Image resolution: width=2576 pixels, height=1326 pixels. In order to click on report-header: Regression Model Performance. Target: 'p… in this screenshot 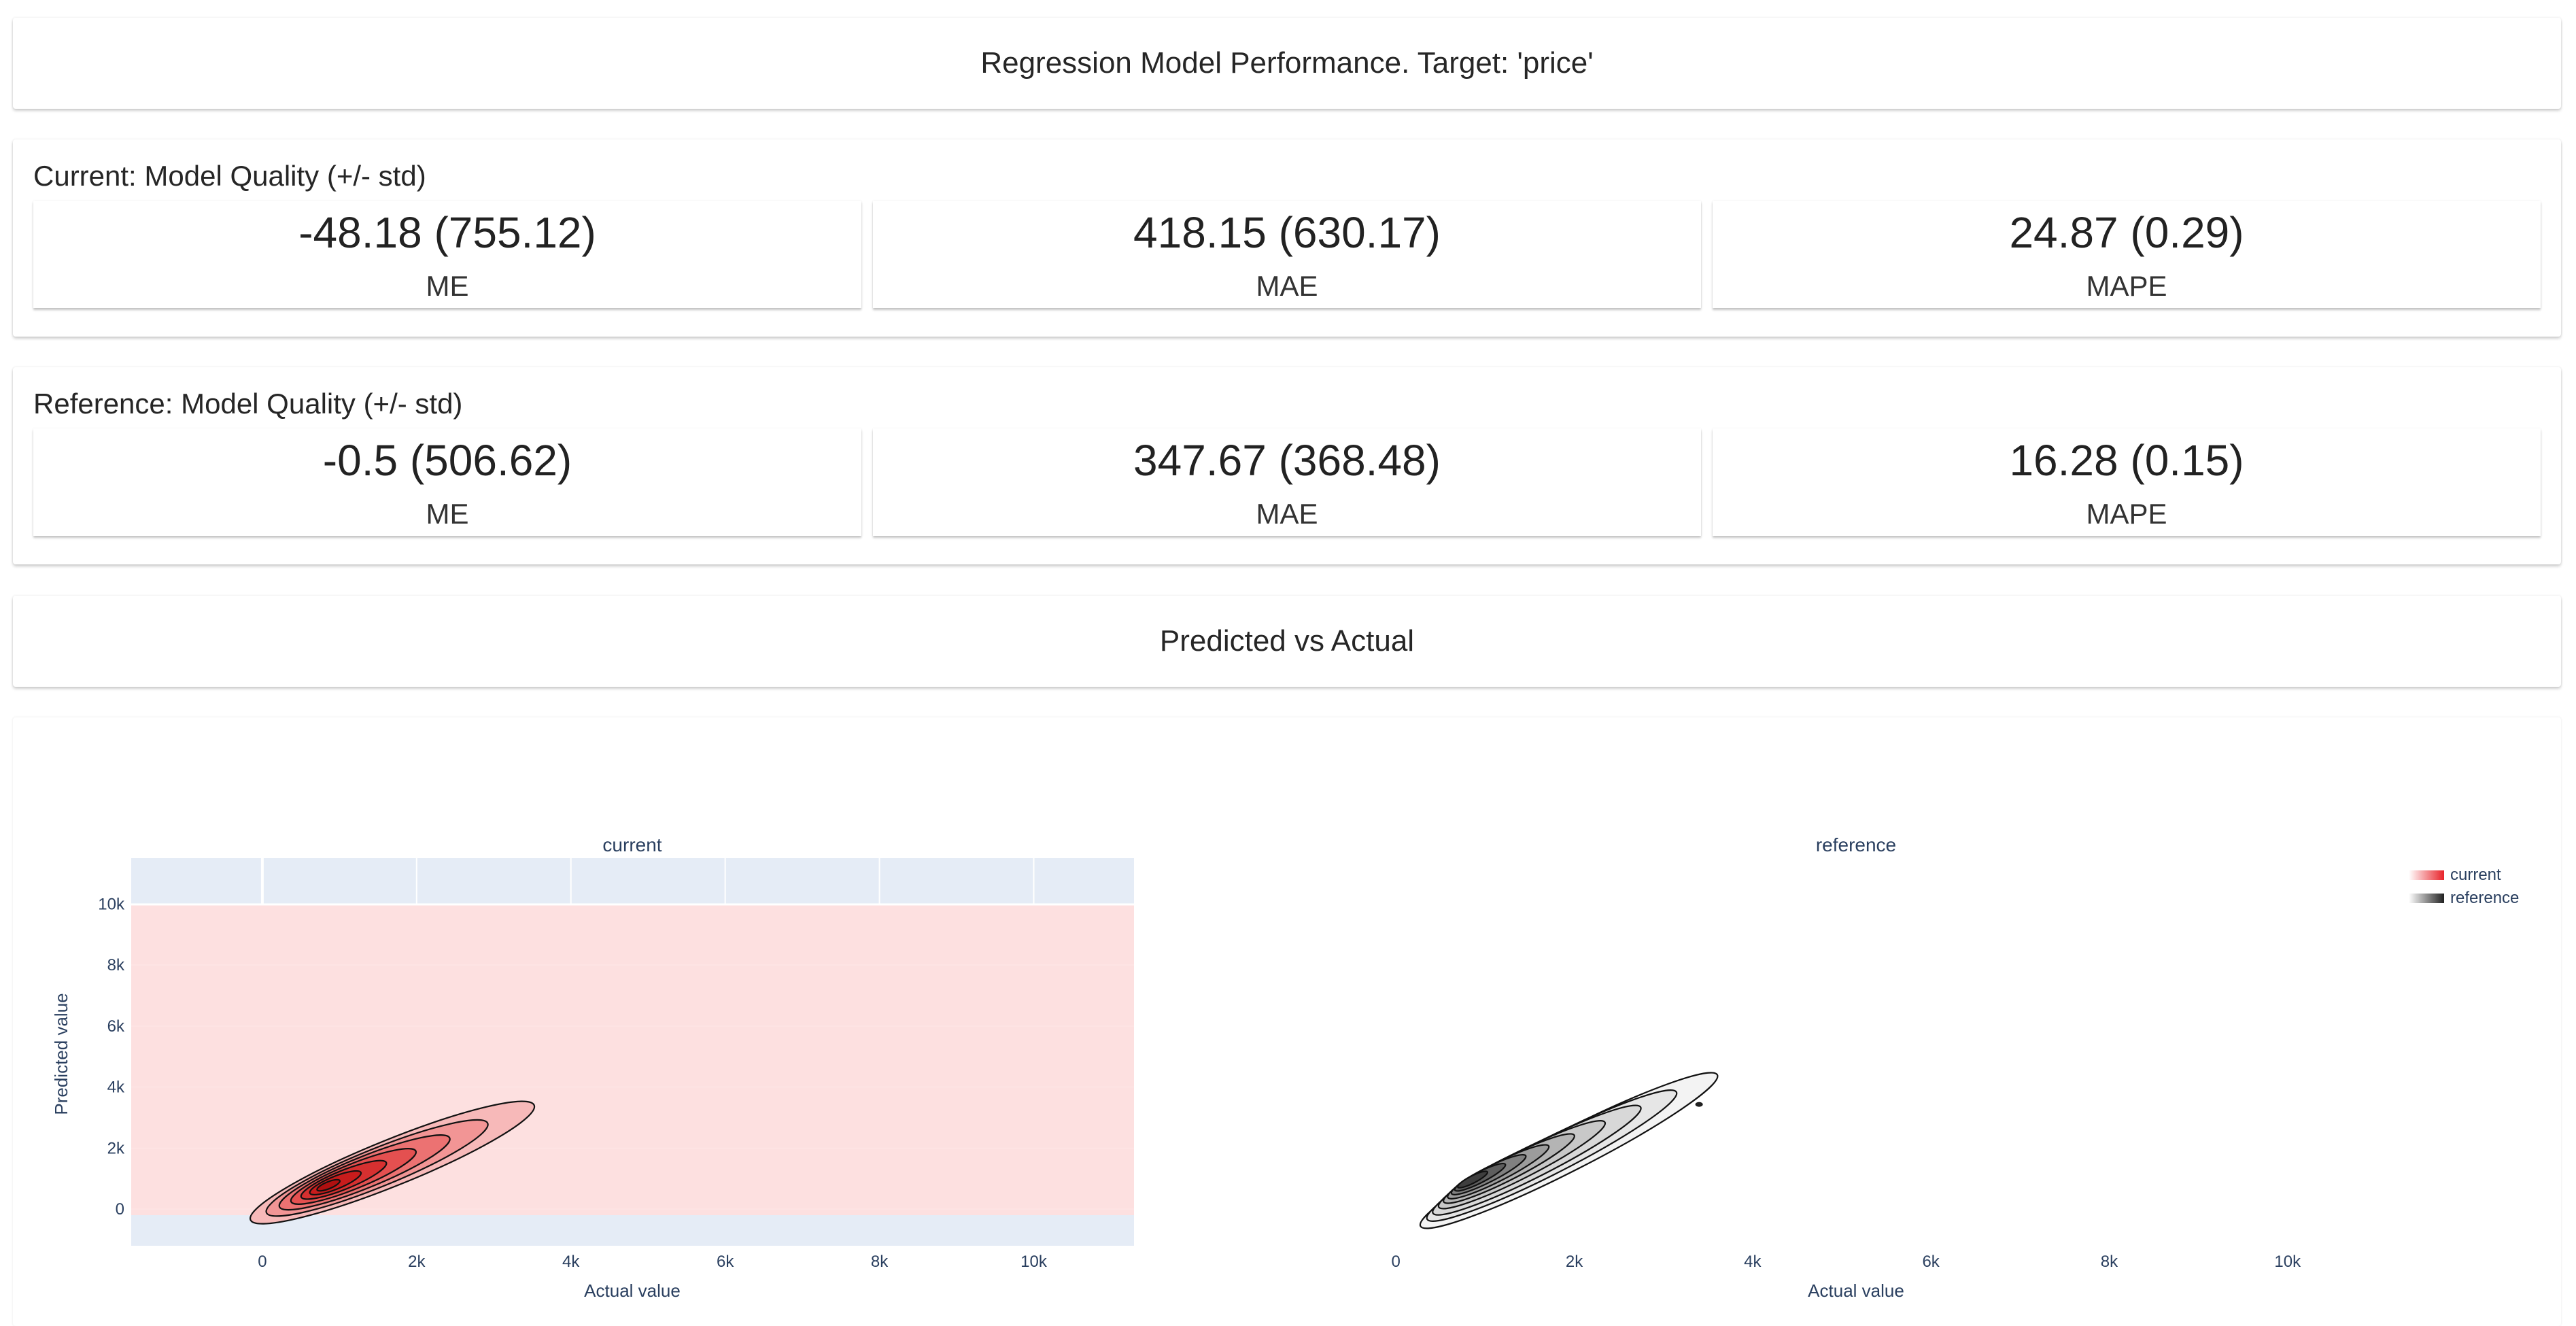, I will do `click(1287, 64)`.